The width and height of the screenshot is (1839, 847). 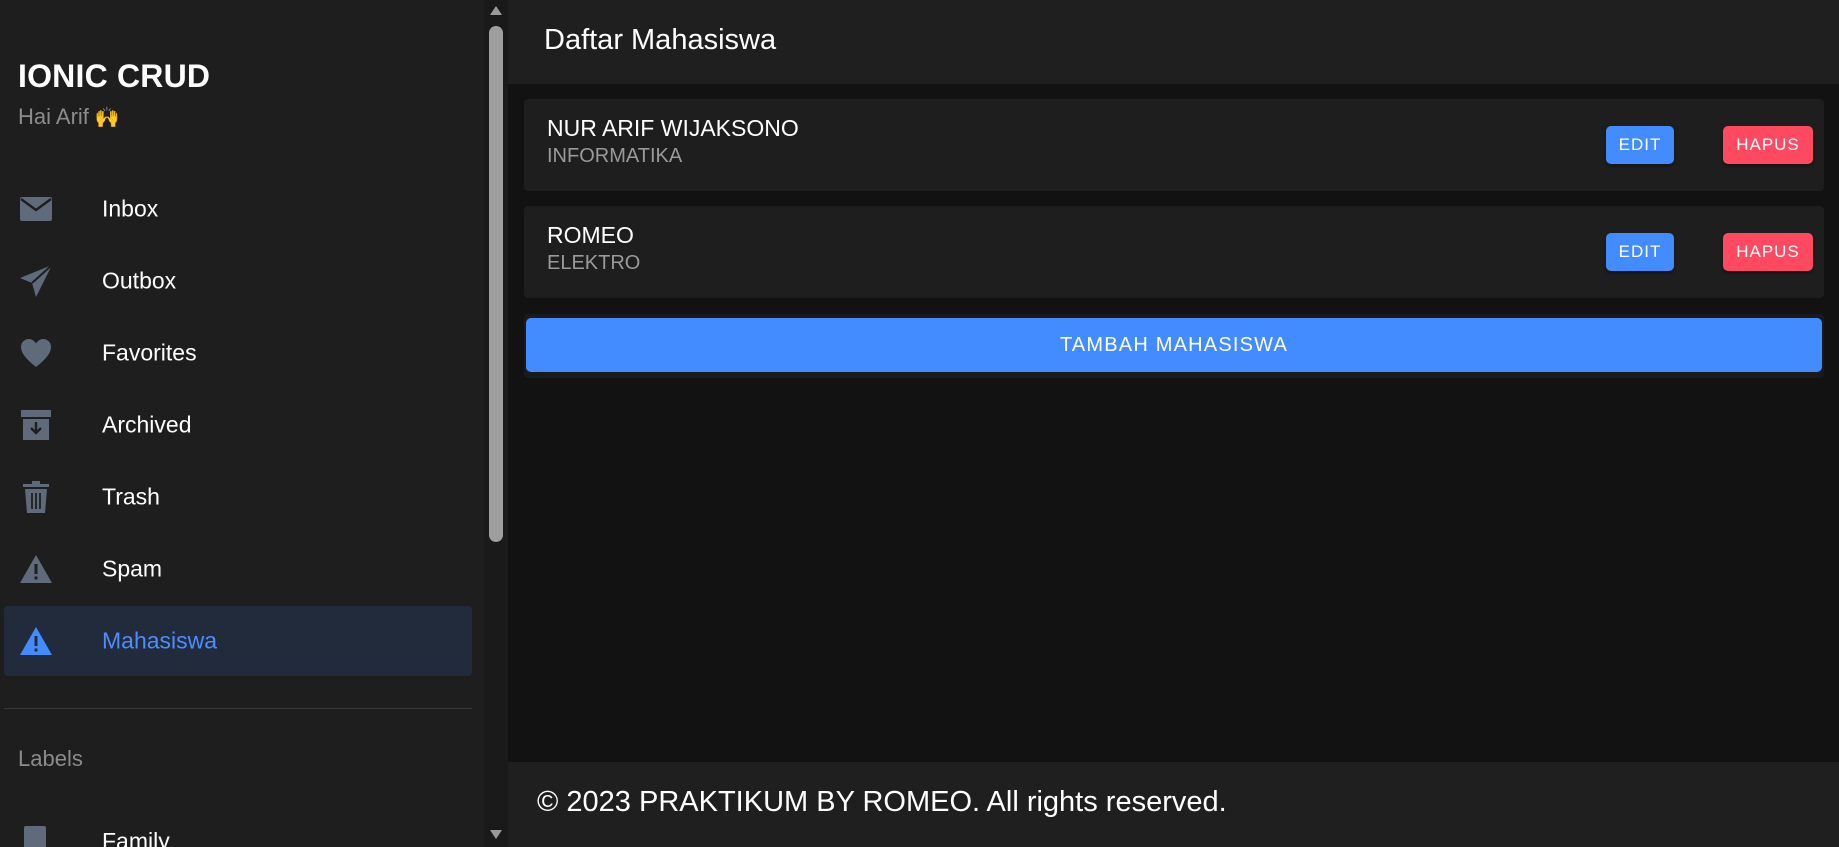 What do you see at coordinates (160, 640) in the screenshot?
I see `menu-item-label: Mahasiswa` at bounding box center [160, 640].